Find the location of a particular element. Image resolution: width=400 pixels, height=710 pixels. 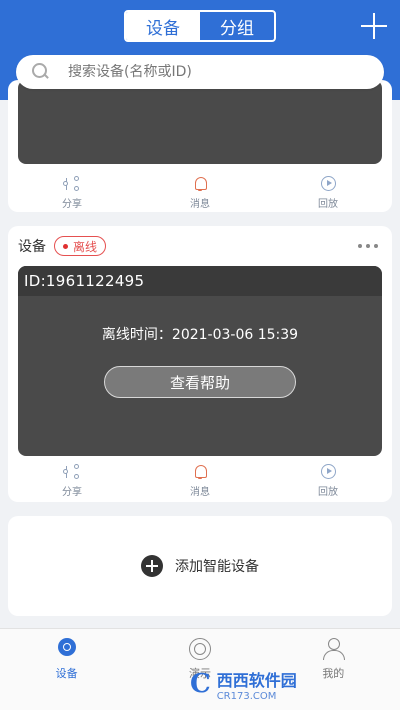

search-bar is located at coordinates (200, 72).